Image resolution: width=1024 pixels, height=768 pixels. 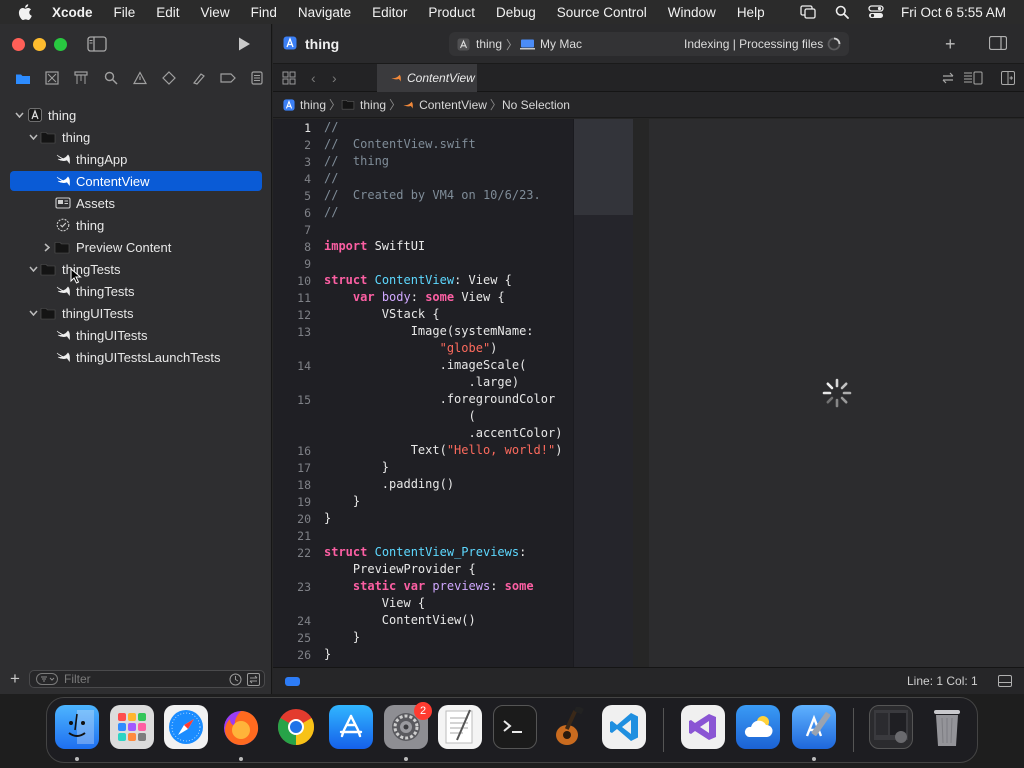 What do you see at coordinates (136, 271) in the screenshot?
I see `tree-row-group-thingtests: thingTests` at bounding box center [136, 271].